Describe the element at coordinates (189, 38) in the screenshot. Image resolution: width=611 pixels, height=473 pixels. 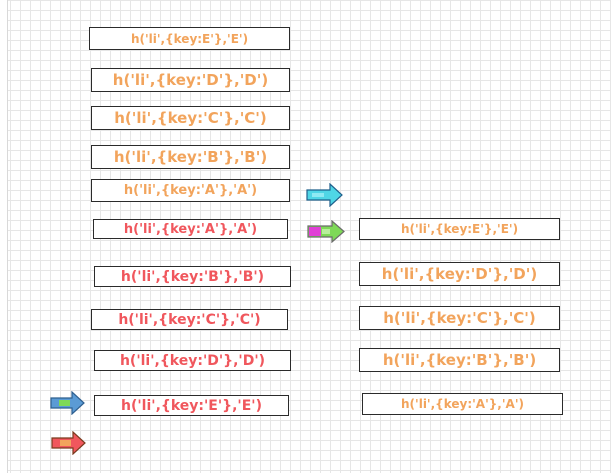
I see `old-node-e: h('li',{key:E'},'E')` at that location.